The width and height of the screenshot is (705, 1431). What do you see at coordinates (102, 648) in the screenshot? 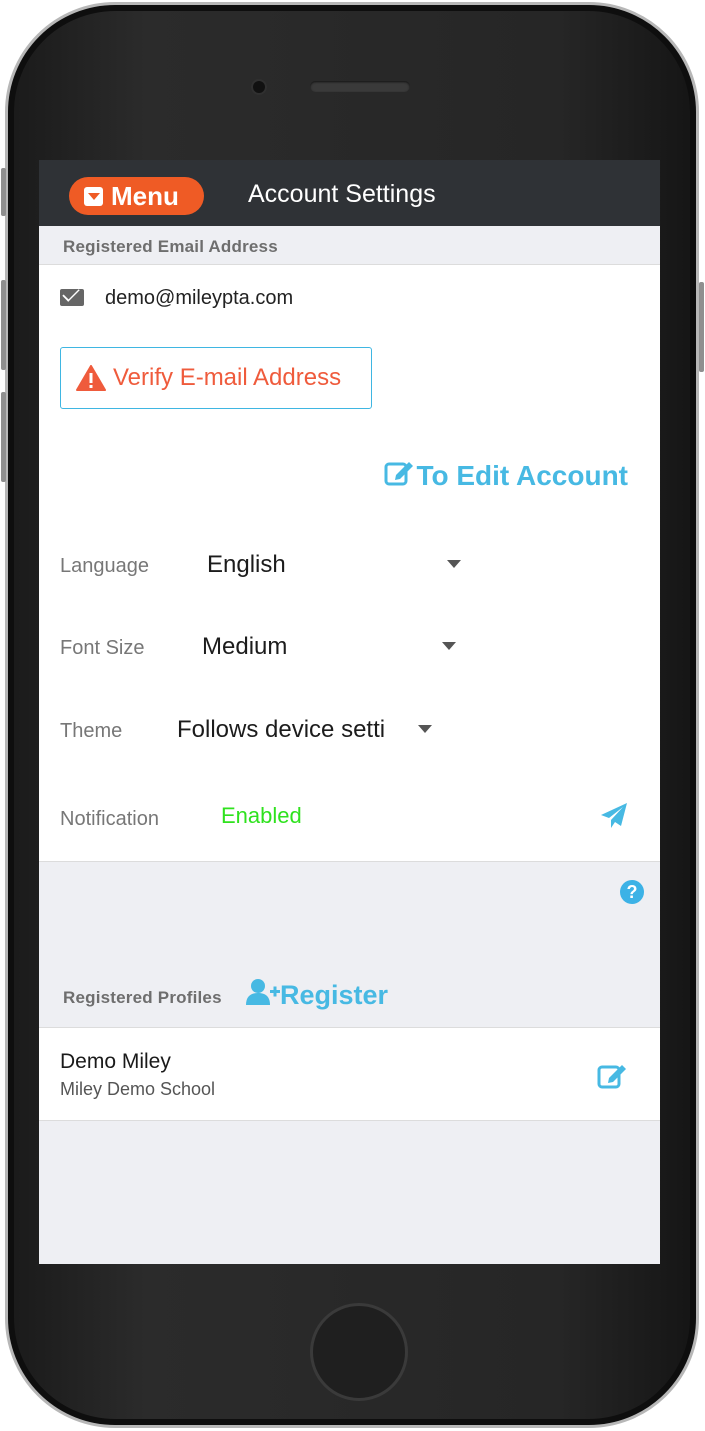
I see `font-size-label: Font Size` at bounding box center [102, 648].